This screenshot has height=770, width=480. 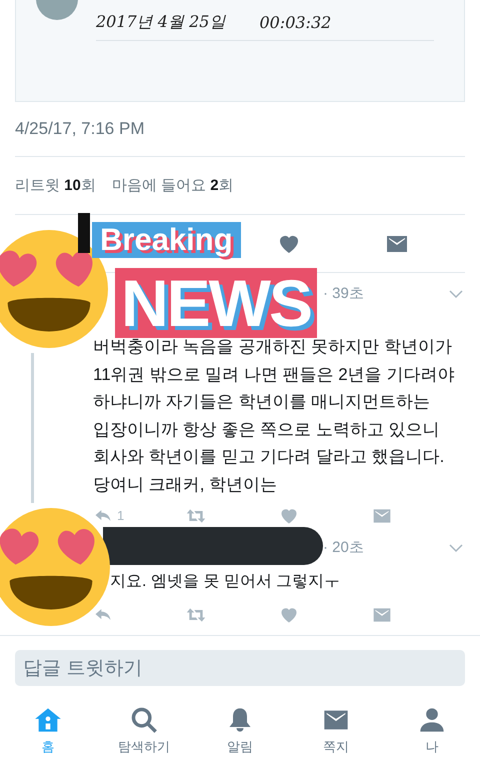 What do you see at coordinates (432, 738) in the screenshot?
I see `tab-bar-item: 나` at bounding box center [432, 738].